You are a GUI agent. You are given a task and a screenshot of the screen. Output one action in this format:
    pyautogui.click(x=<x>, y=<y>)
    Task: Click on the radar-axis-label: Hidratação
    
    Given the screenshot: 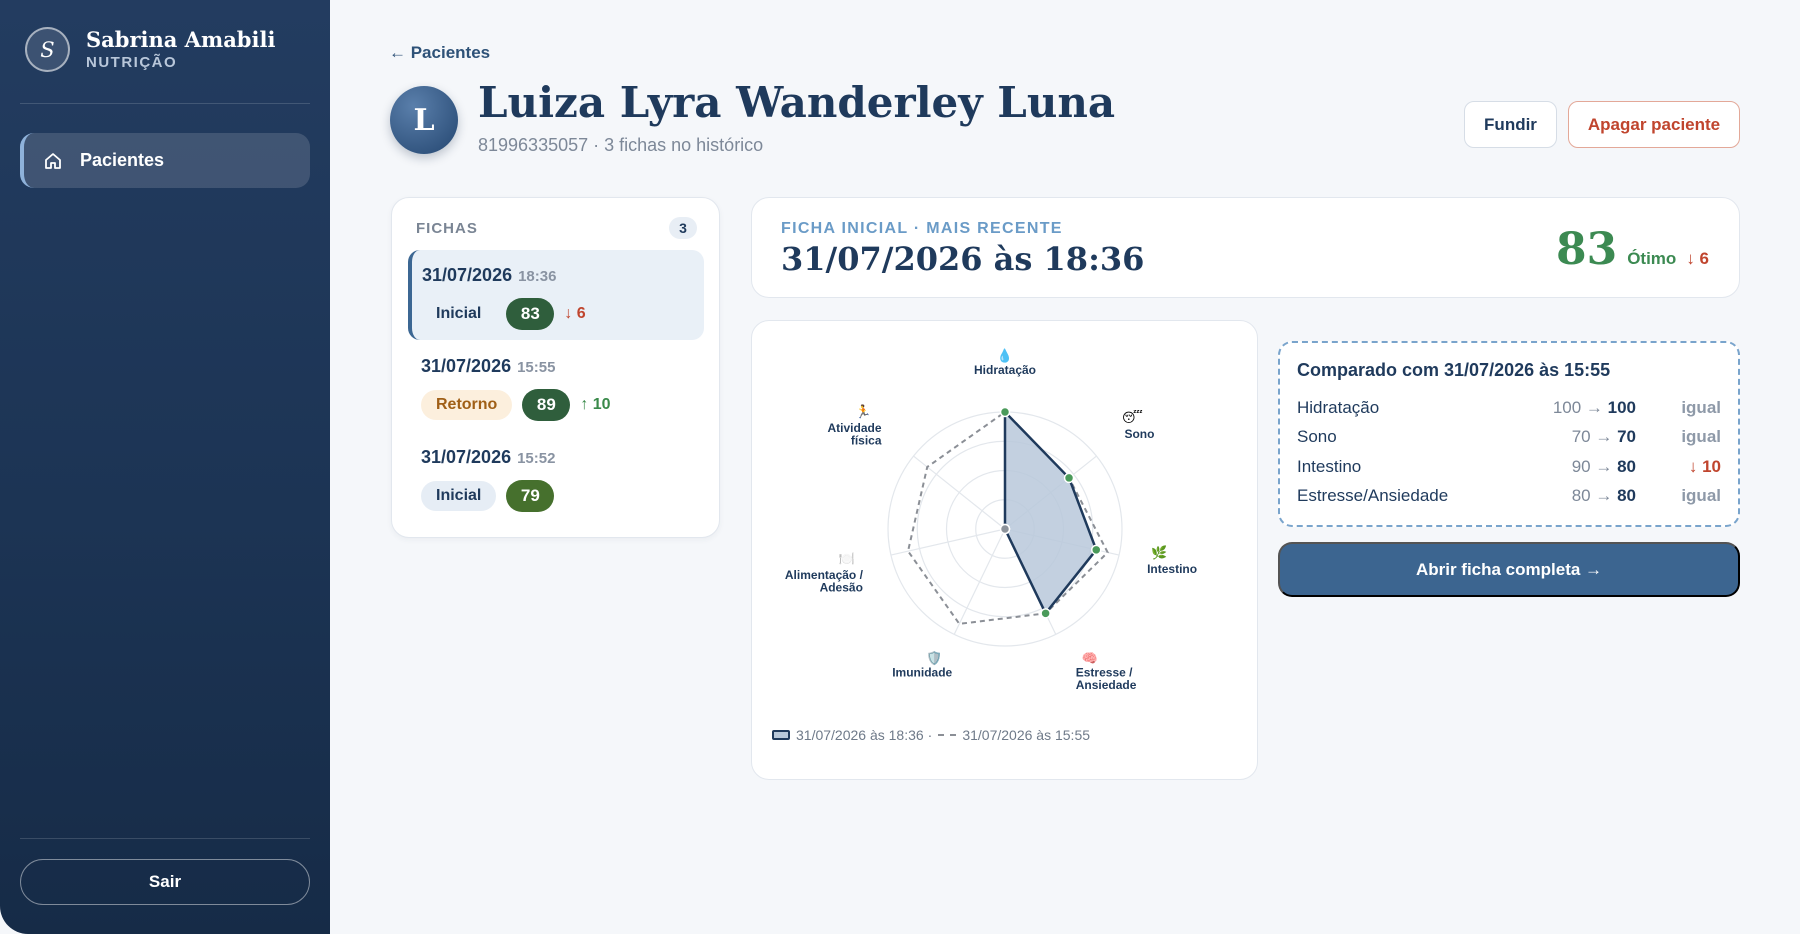 What is the action you would take?
    pyautogui.click(x=1005, y=370)
    